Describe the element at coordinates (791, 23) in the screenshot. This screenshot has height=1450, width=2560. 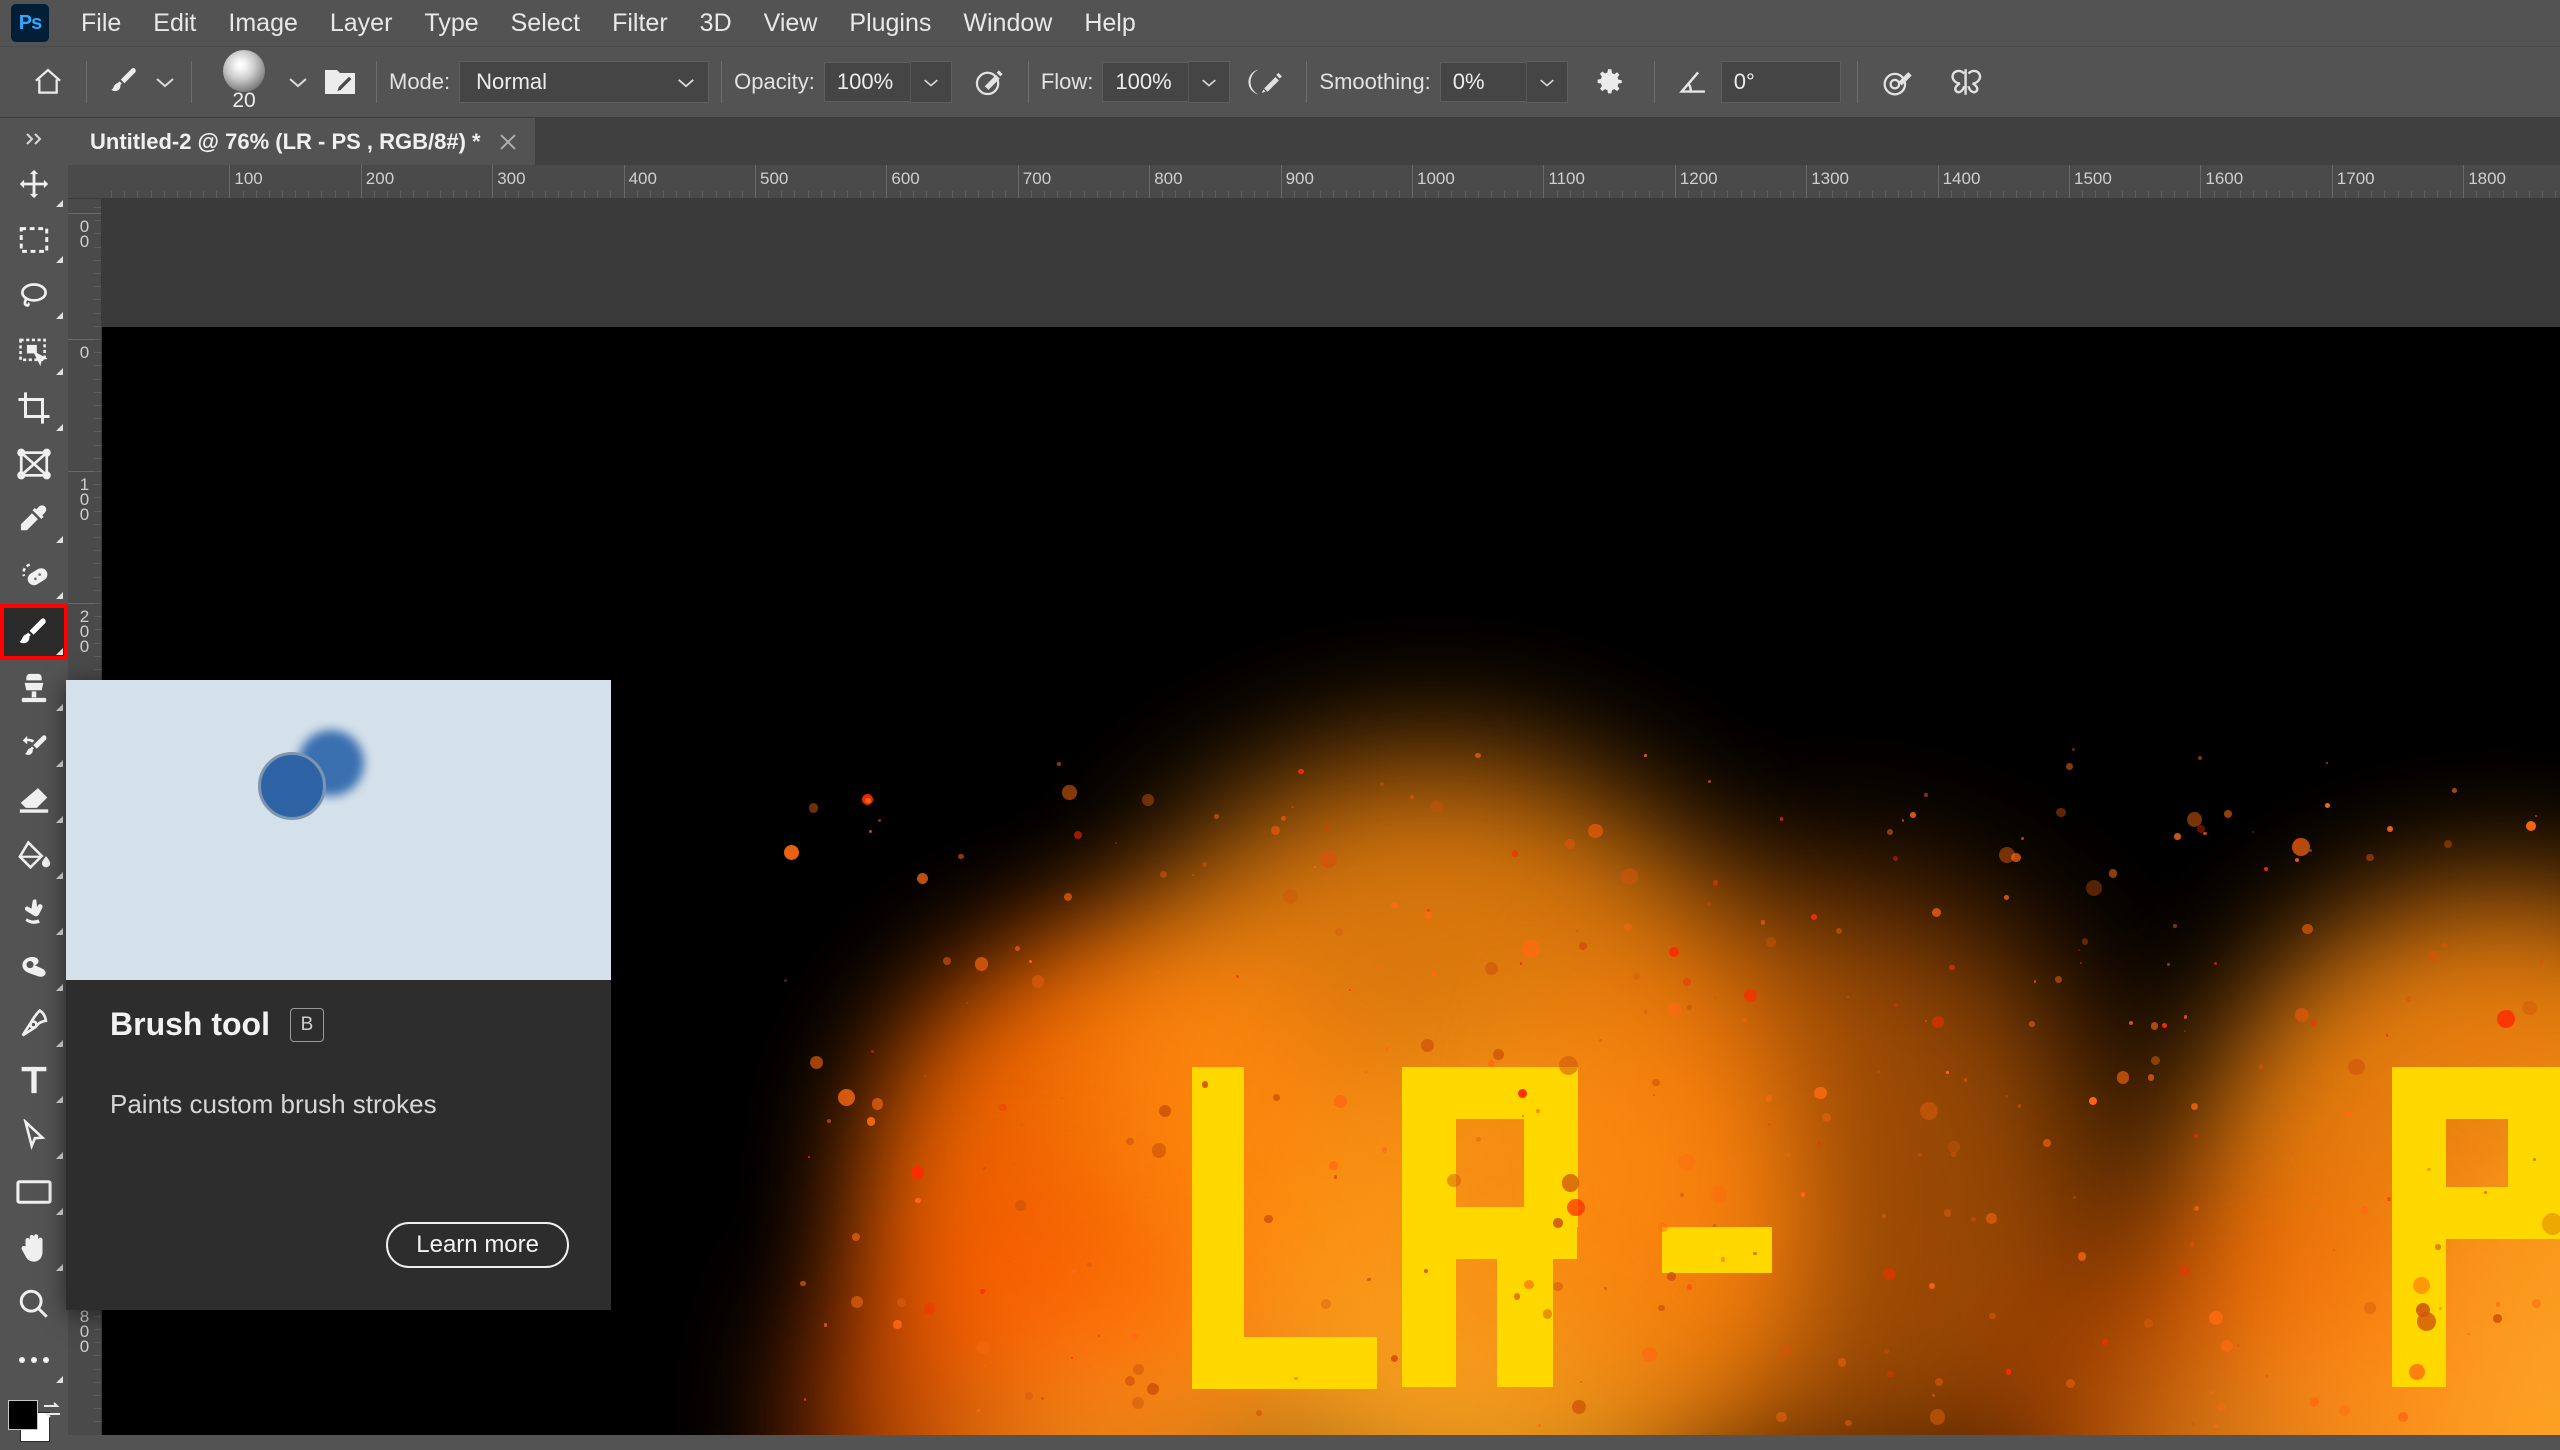
I see `menu-view: View` at that location.